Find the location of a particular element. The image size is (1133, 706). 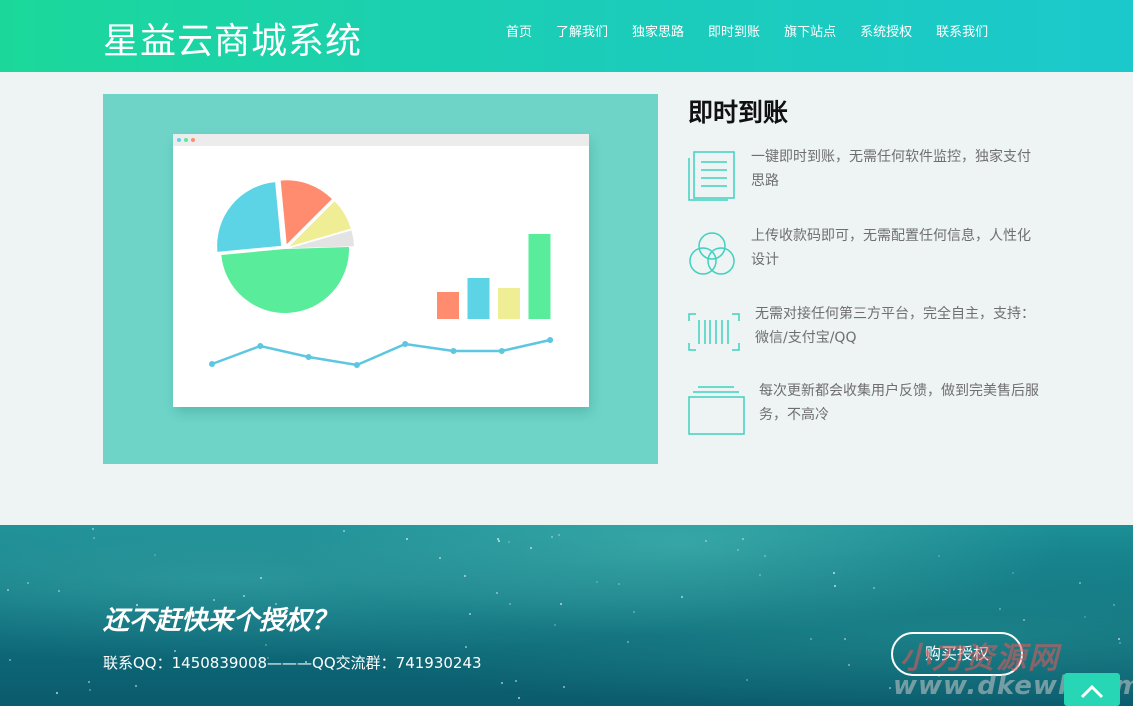

contact-info: 联系QQ：1450839008———QQ交流群：741930243 is located at coordinates (292, 663).